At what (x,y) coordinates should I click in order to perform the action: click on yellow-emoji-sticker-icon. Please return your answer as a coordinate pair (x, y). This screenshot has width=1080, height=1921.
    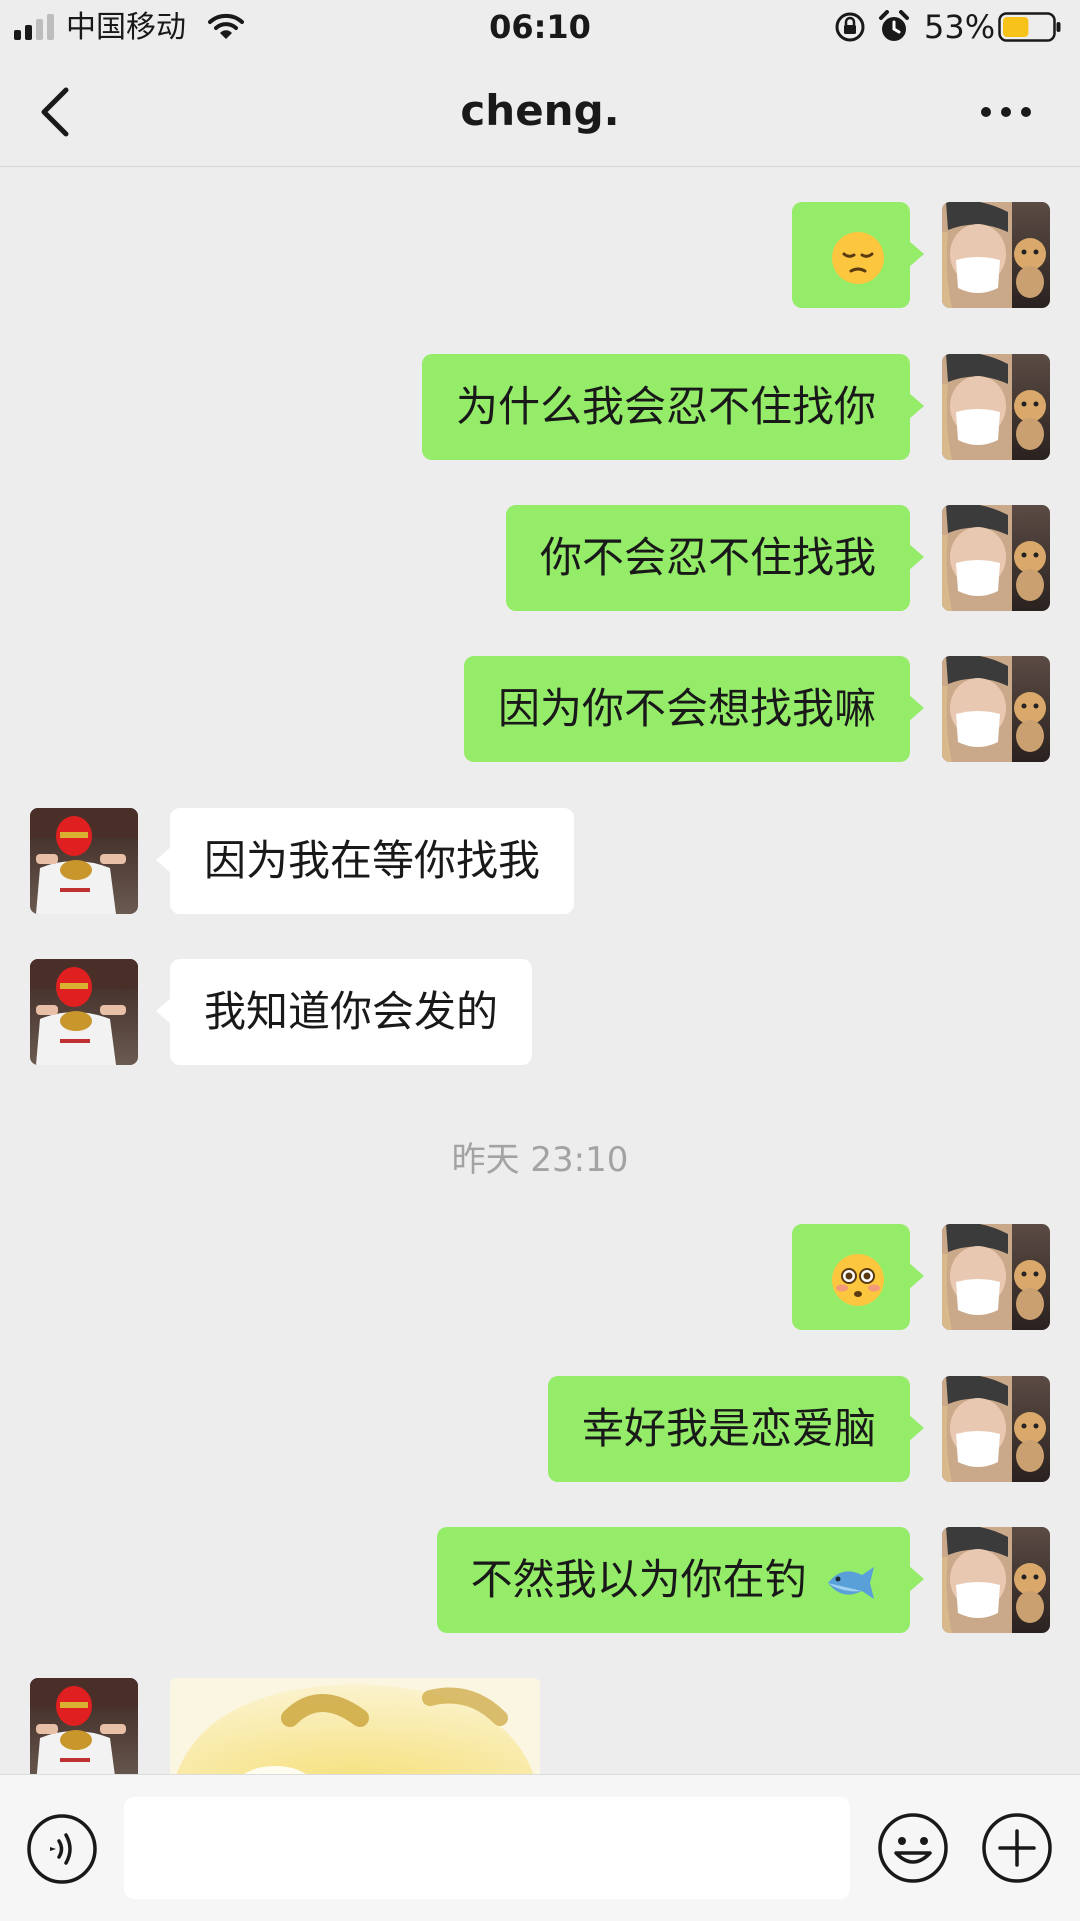
    Looking at the image, I should click on (355, 1726).